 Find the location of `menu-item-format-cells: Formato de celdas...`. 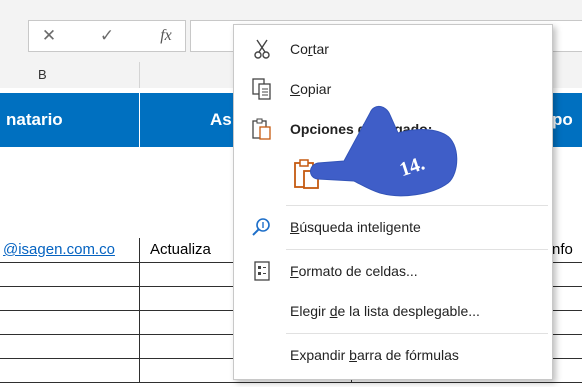

menu-item-format-cells: Formato de celdas... is located at coordinates (393, 271).